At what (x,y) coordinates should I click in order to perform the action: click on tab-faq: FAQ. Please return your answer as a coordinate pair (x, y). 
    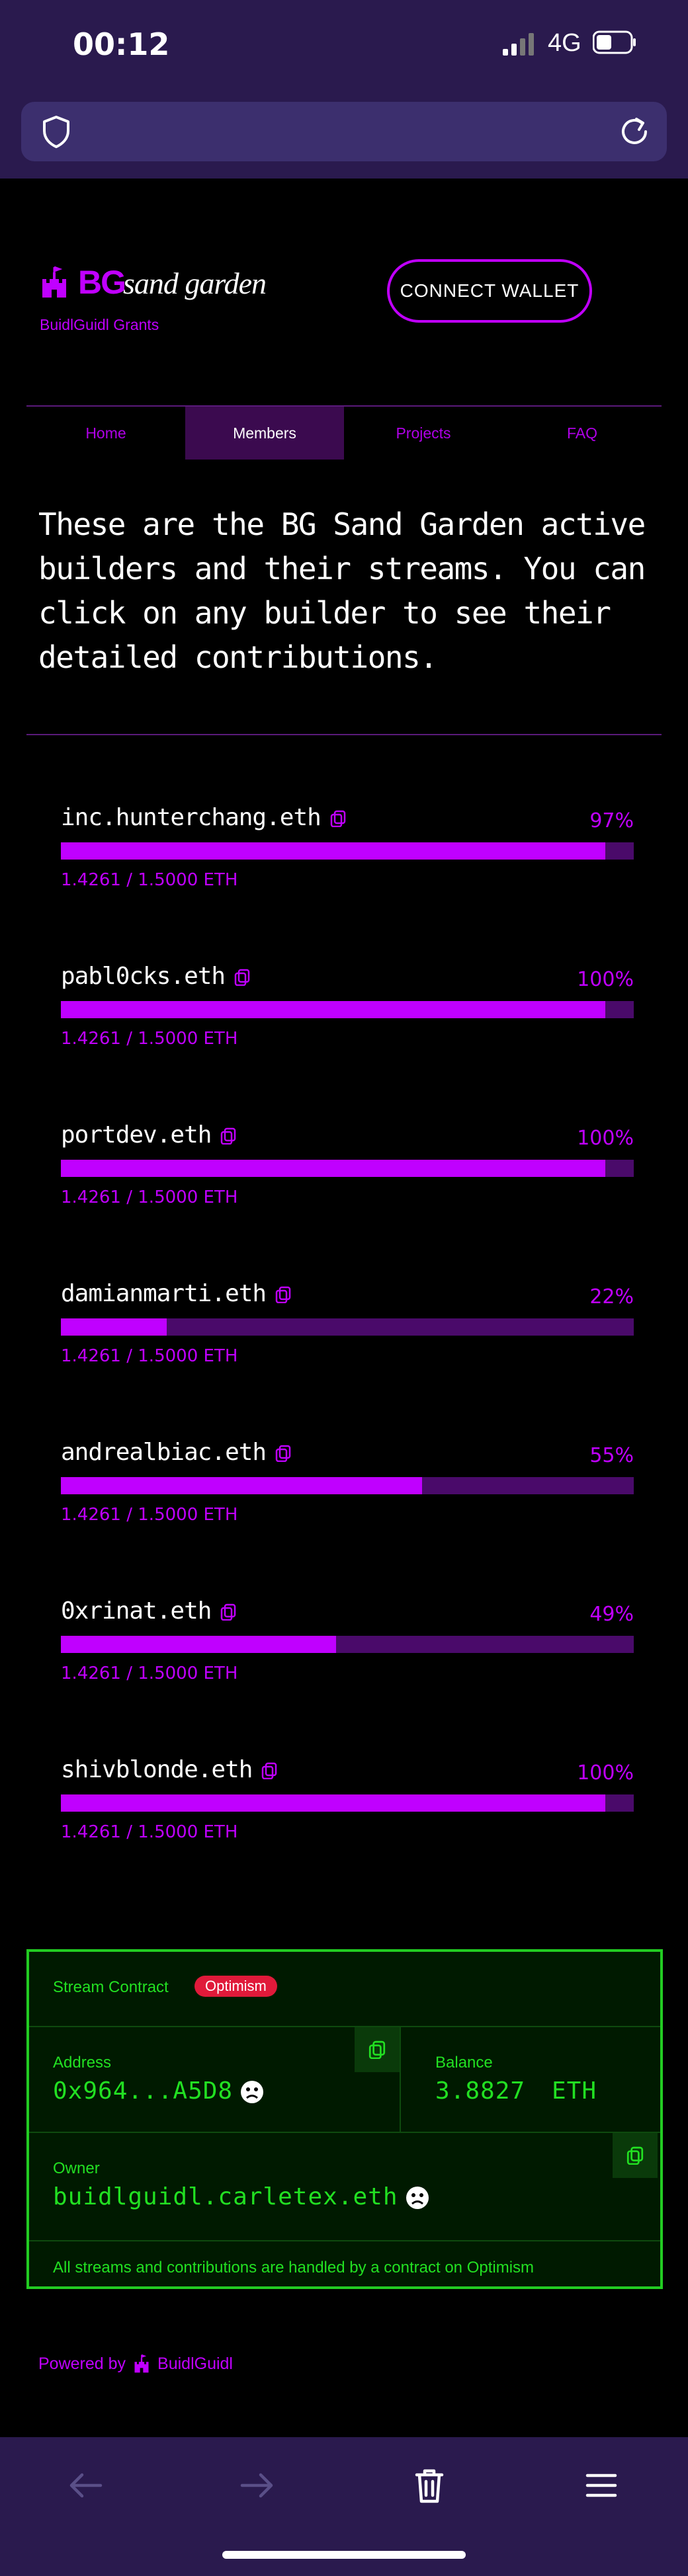
    Looking at the image, I should click on (582, 433).